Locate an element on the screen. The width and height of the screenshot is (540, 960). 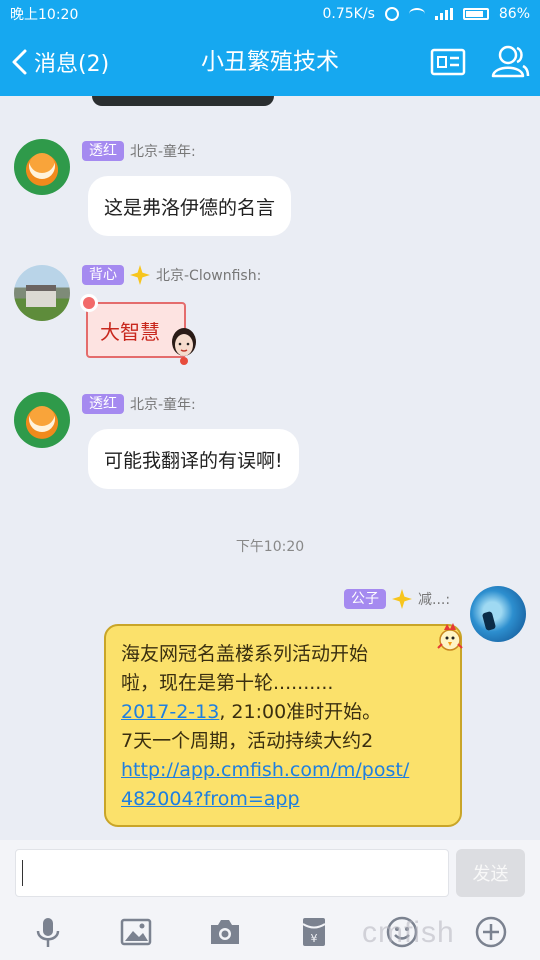
message-bubble: 可能我翻译的有误啊! is located at coordinates (193, 459).